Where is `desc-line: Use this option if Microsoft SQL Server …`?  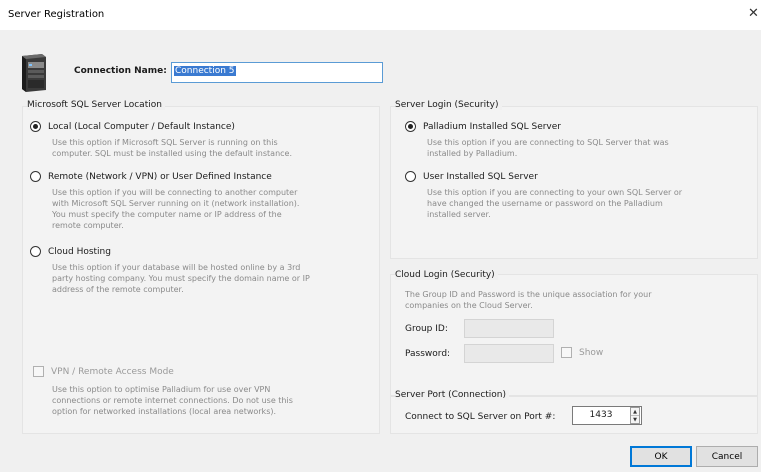 desc-line: Use this option if Microsoft SQL Server … is located at coordinates (165, 142).